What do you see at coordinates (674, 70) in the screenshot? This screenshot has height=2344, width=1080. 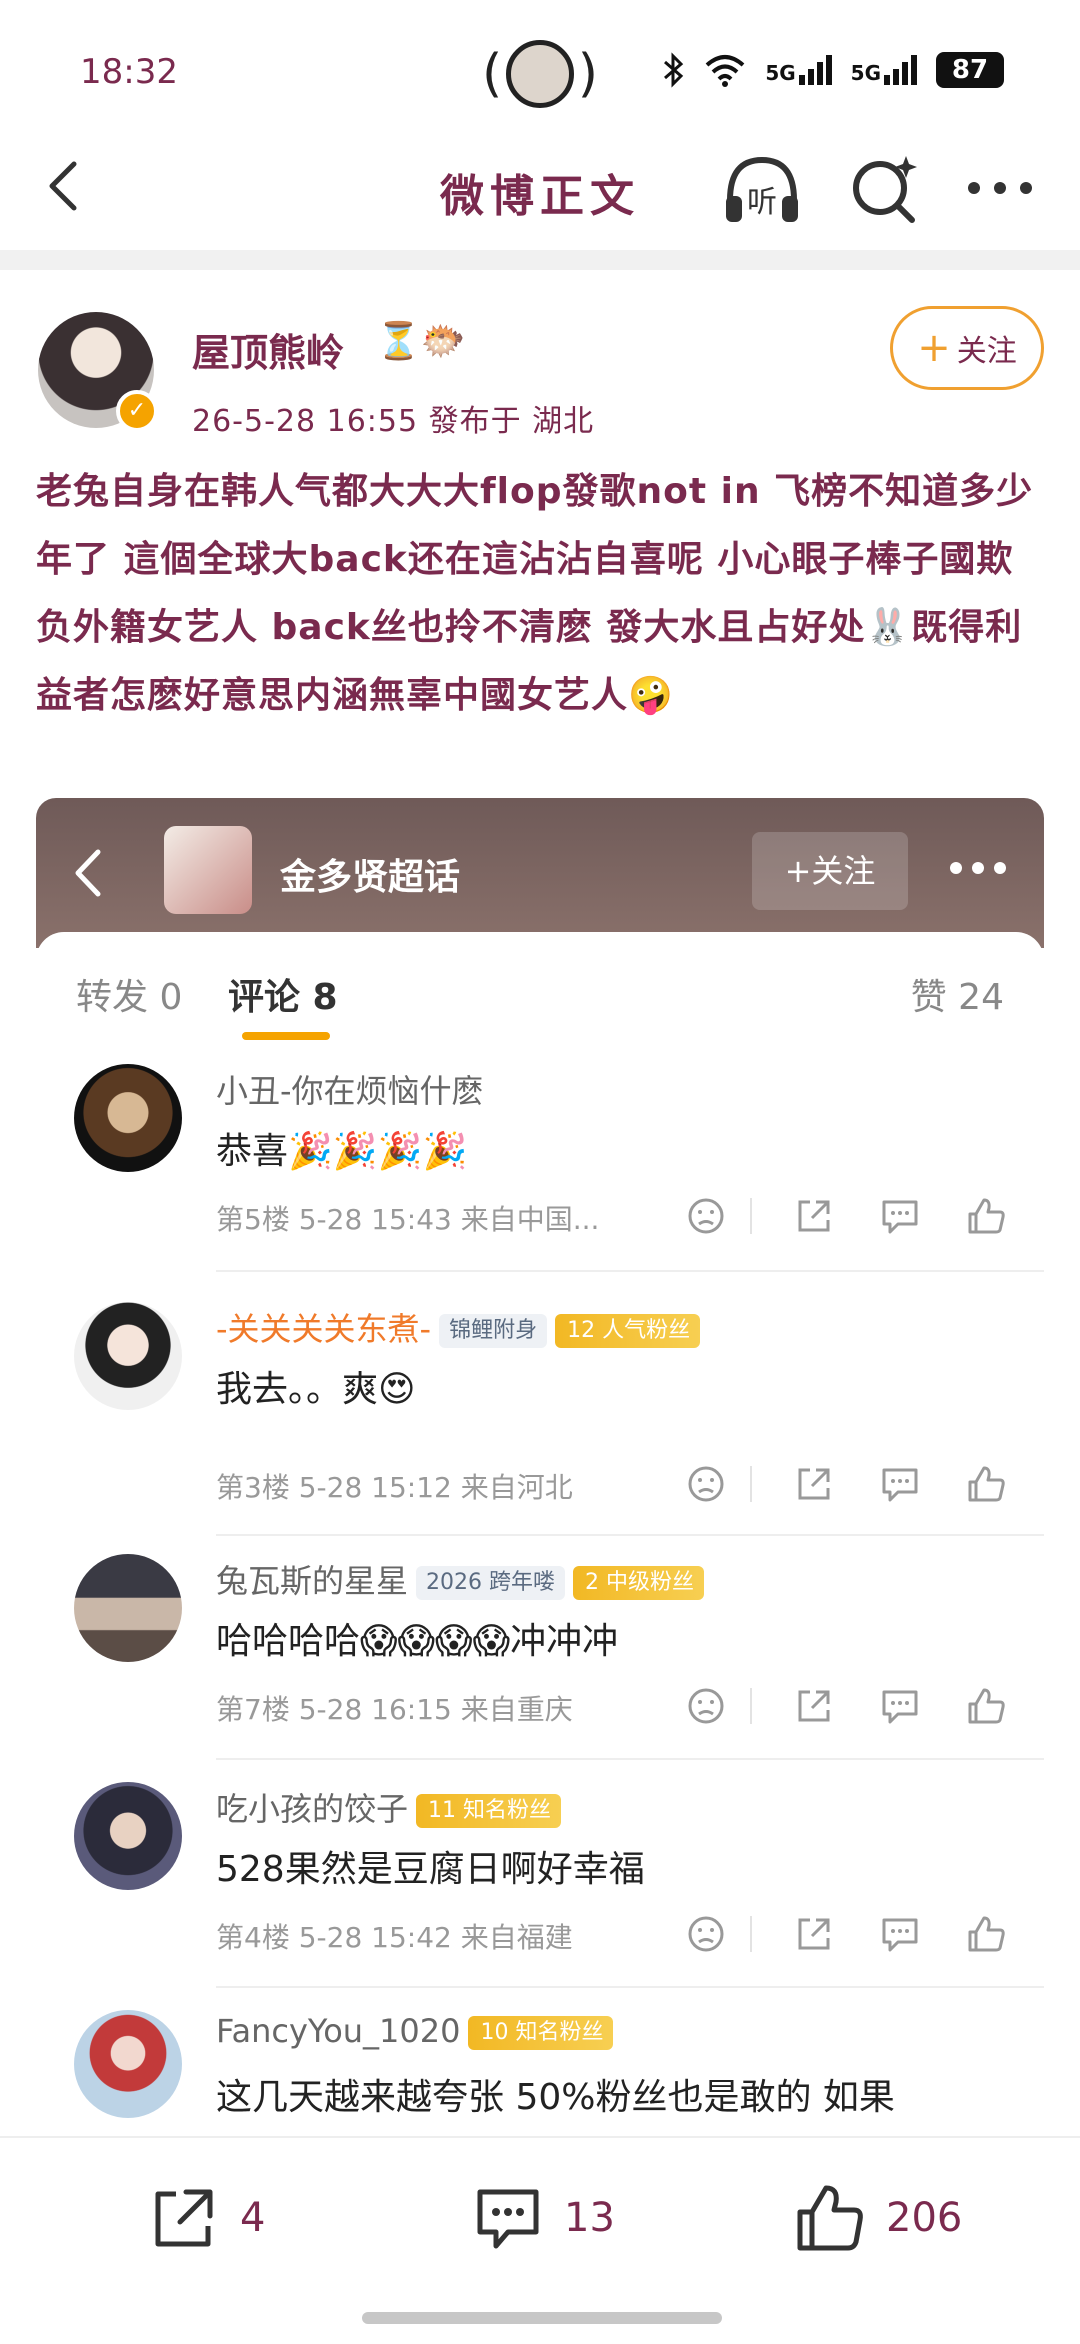 I see `bluetooth-icon` at bounding box center [674, 70].